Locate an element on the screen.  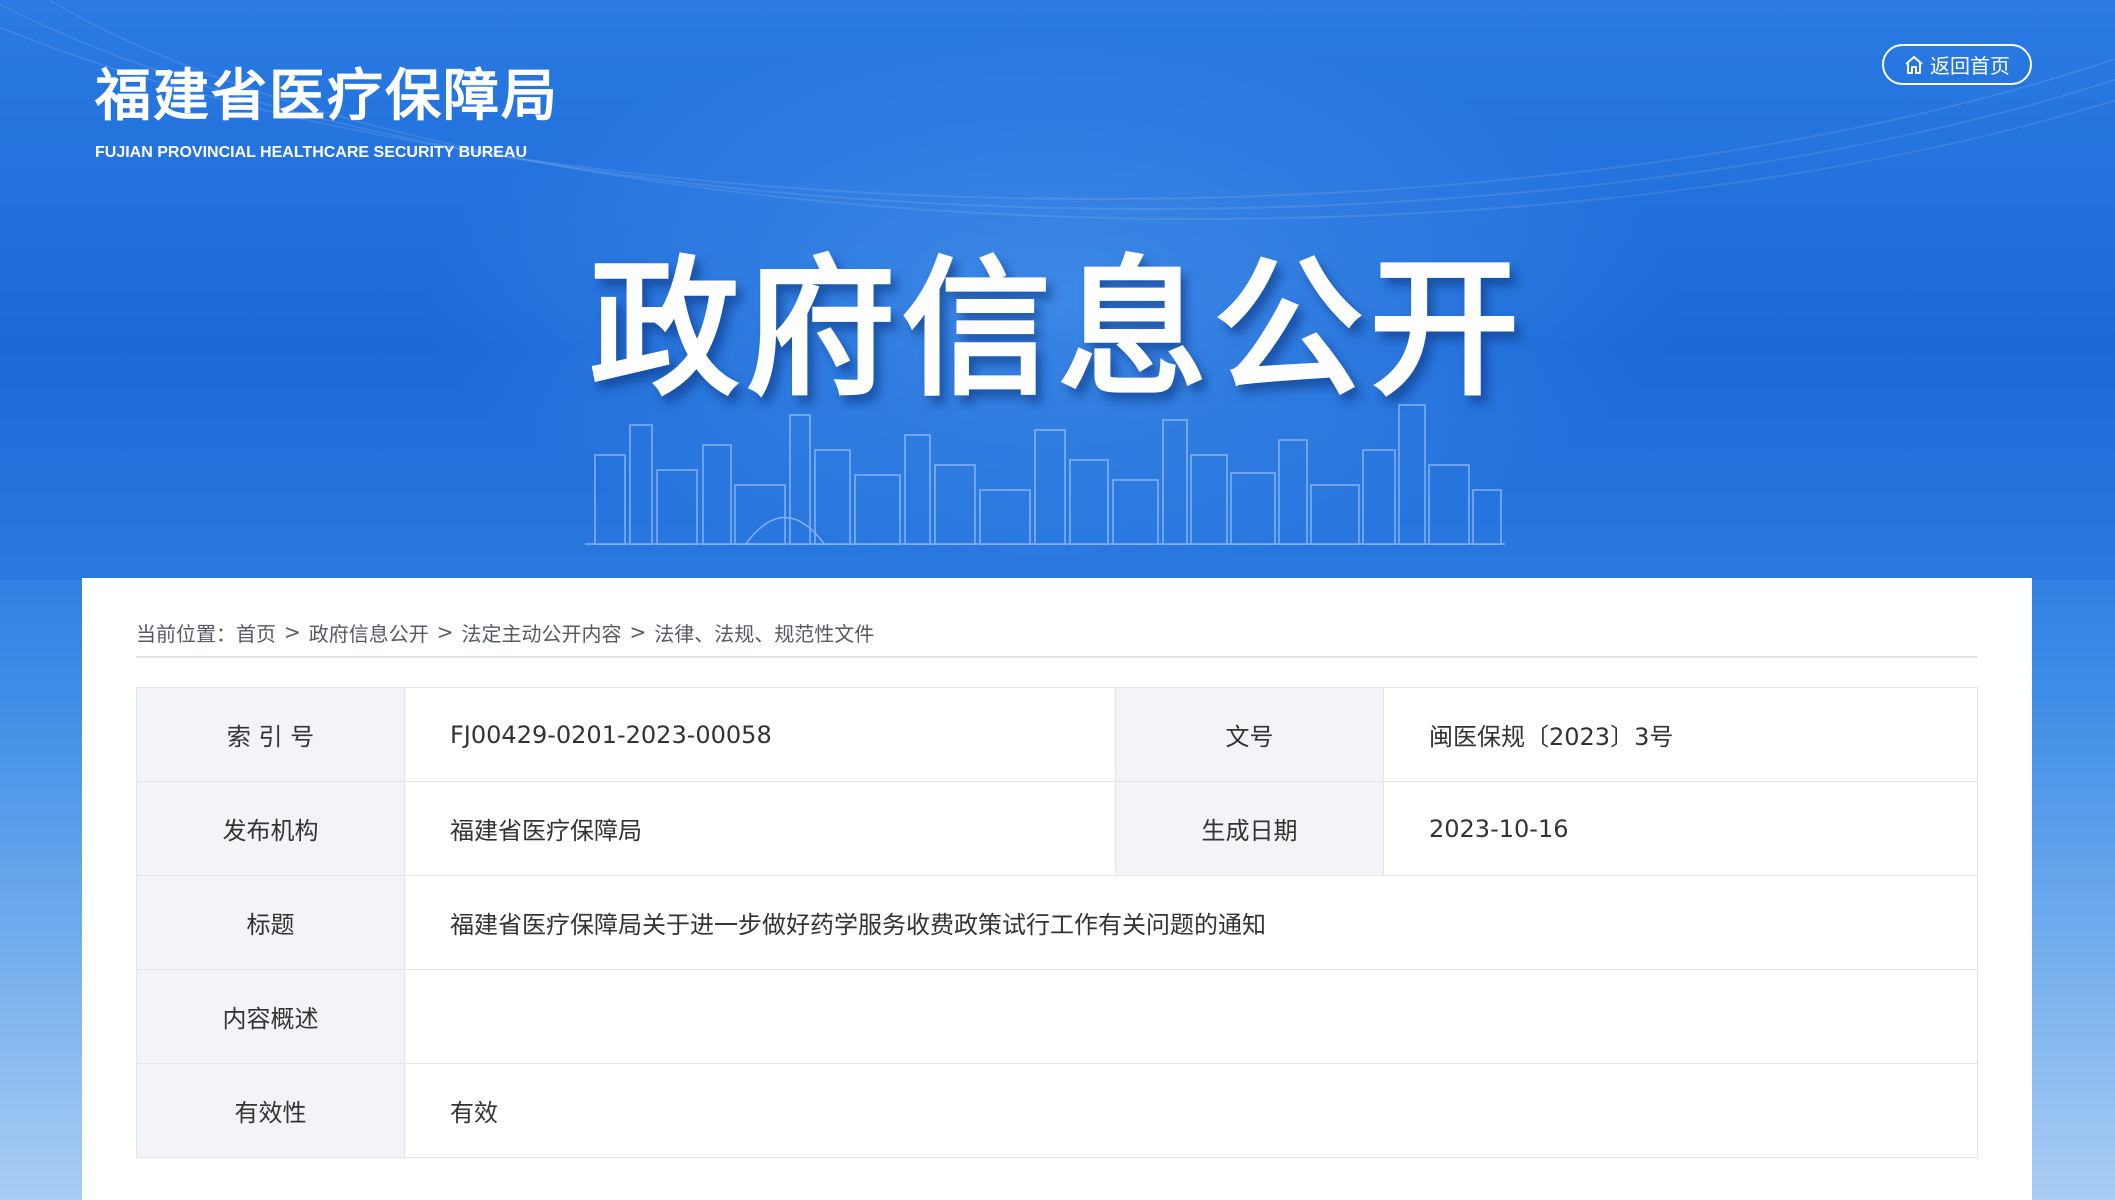
logo-chinese-name: 福建省医疗保障局 is located at coordinates (327, 96).